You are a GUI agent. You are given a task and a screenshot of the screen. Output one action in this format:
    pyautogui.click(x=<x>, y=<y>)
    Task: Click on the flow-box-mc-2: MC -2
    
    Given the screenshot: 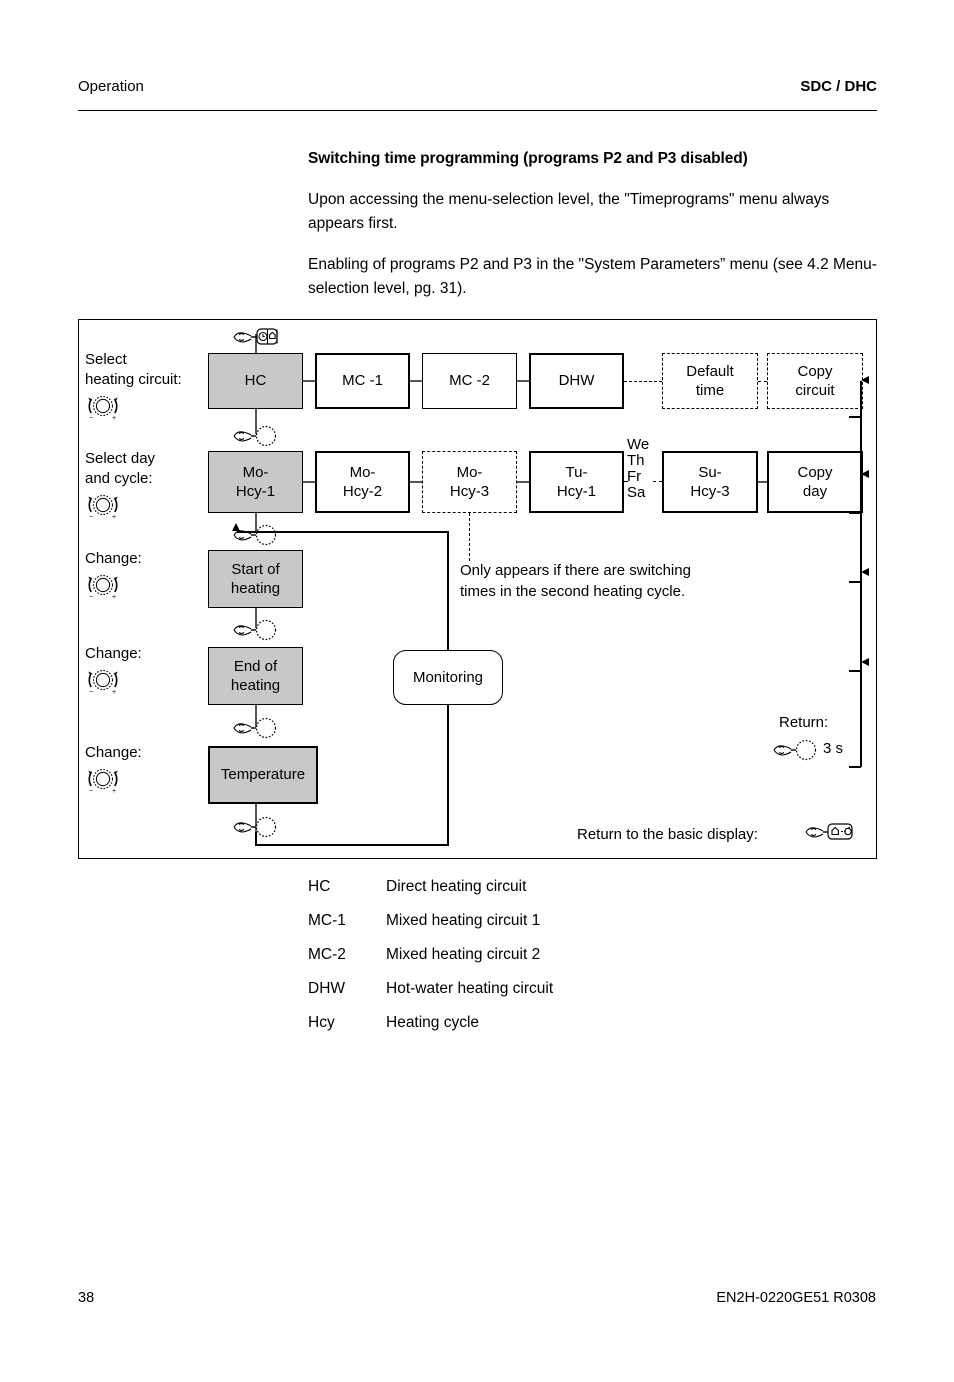 What is the action you would take?
    pyautogui.click(x=469, y=381)
    